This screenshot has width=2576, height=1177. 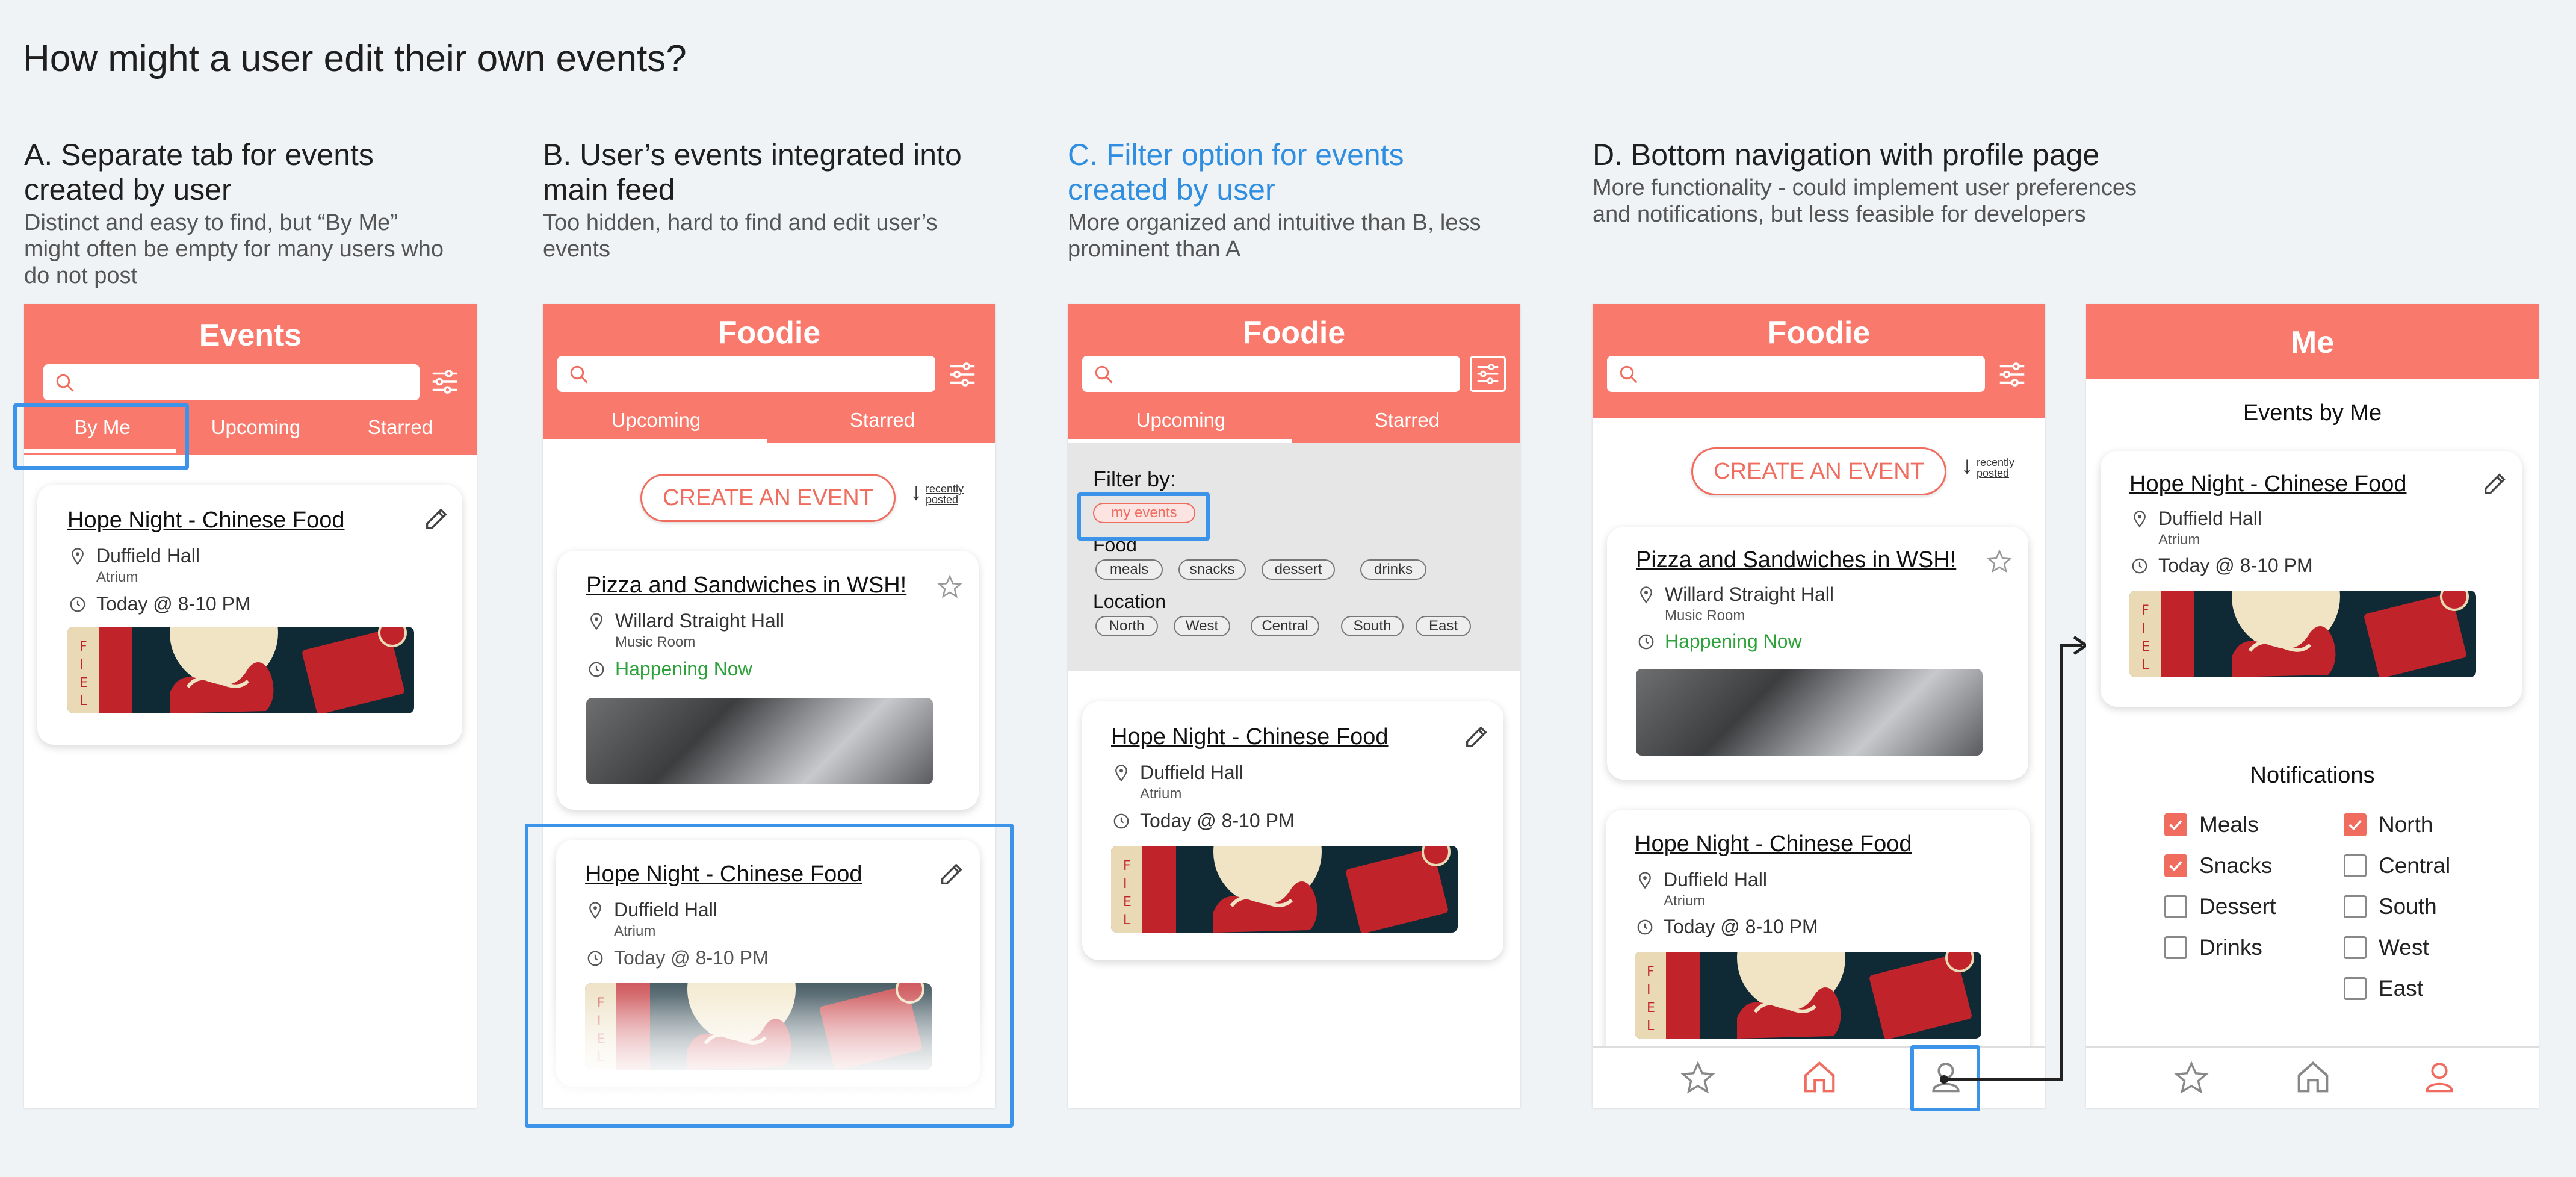 I want to click on checkbox-label-meals: Meals, so click(x=2229, y=824).